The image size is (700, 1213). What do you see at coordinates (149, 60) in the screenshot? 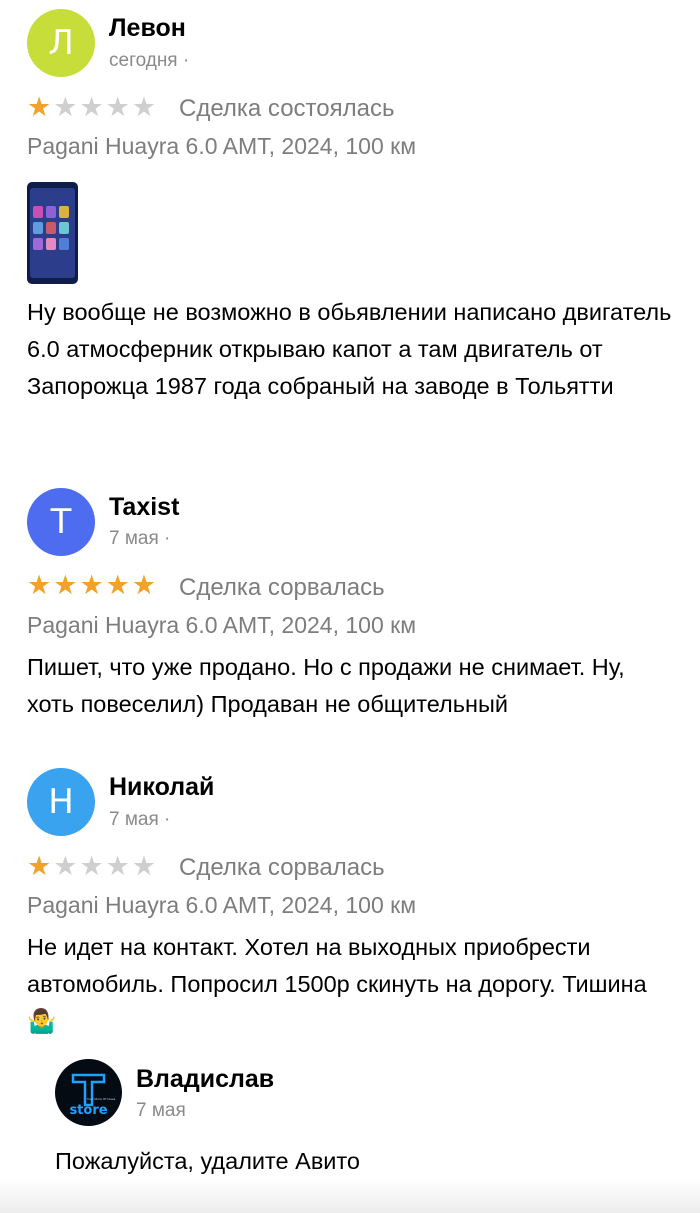
I see `review-date: сегодня ·` at bounding box center [149, 60].